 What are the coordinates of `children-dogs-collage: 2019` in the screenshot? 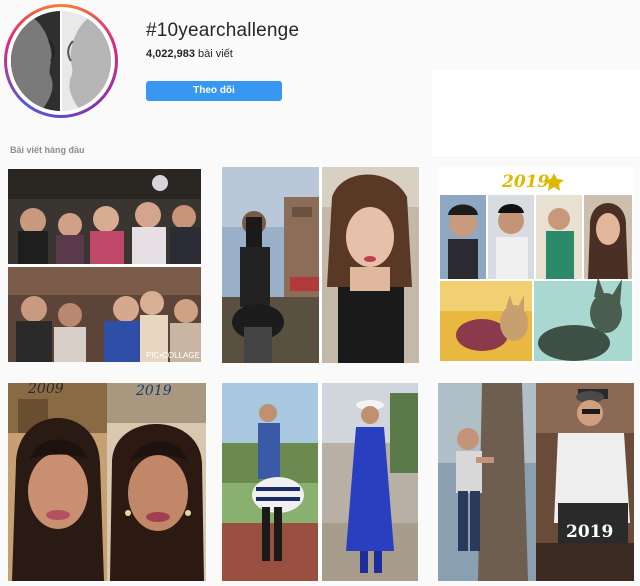 It's located at (536, 265).